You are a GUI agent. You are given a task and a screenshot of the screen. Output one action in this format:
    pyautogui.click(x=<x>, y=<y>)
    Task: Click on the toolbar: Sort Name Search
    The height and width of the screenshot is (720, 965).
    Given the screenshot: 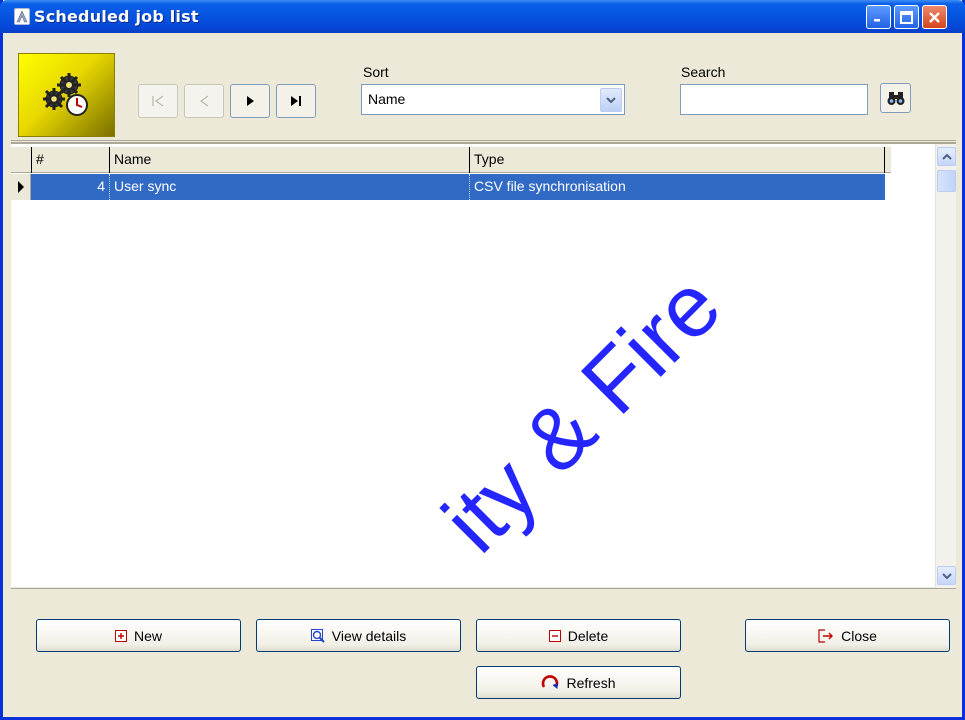 What is the action you would take?
    pyautogui.click(x=483, y=87)
    